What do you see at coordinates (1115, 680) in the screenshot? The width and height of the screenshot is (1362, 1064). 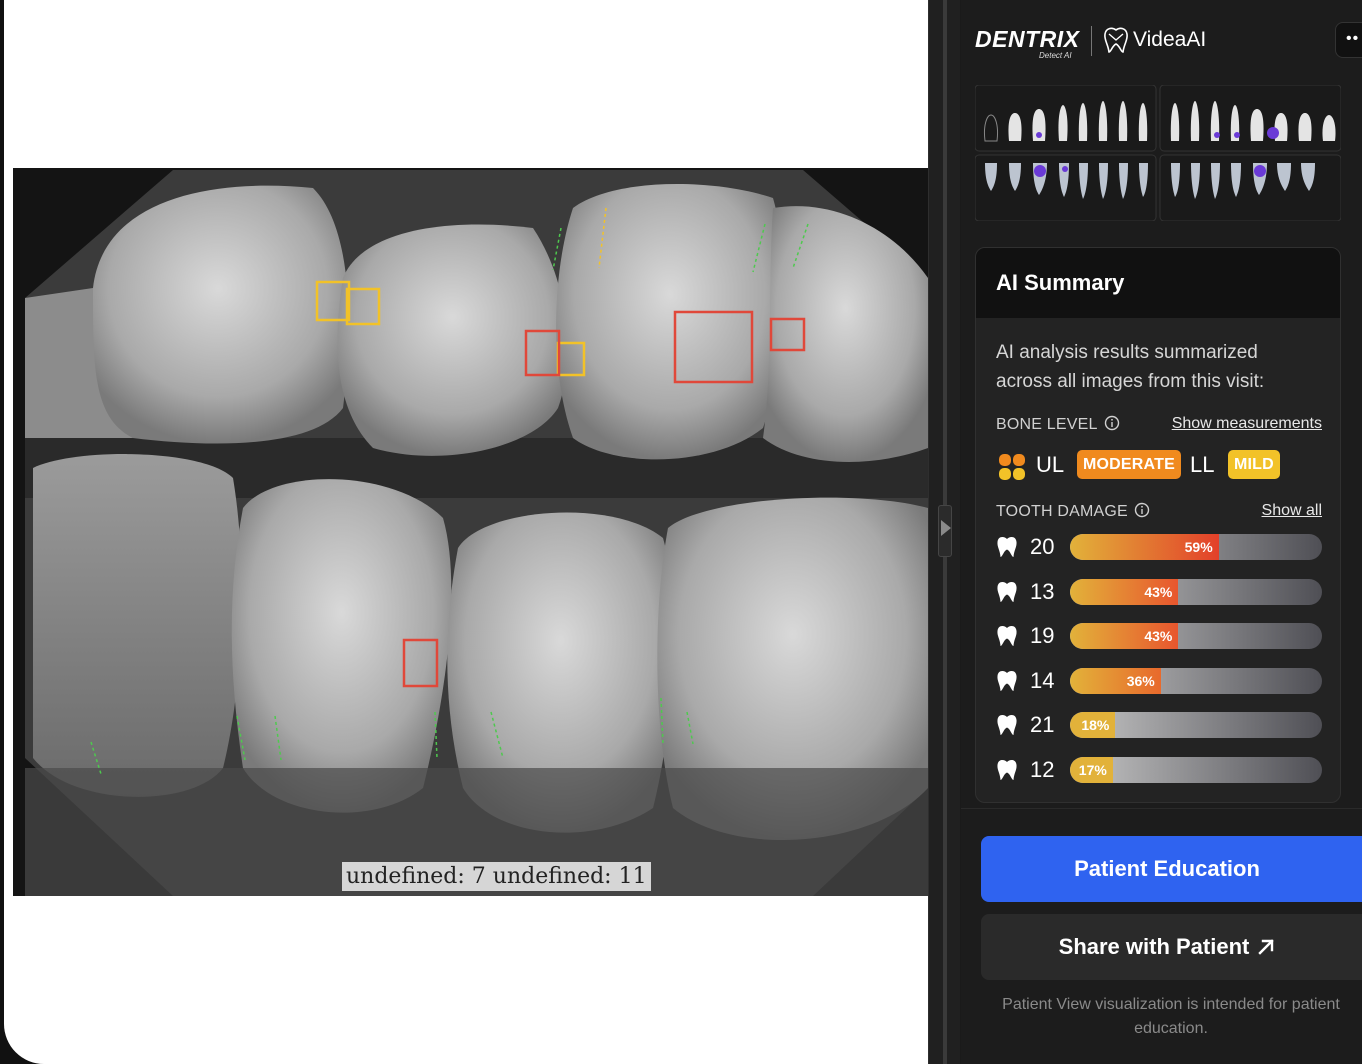 I see `damage-bar-fill: 36%` at bounding box center [1115, 680].